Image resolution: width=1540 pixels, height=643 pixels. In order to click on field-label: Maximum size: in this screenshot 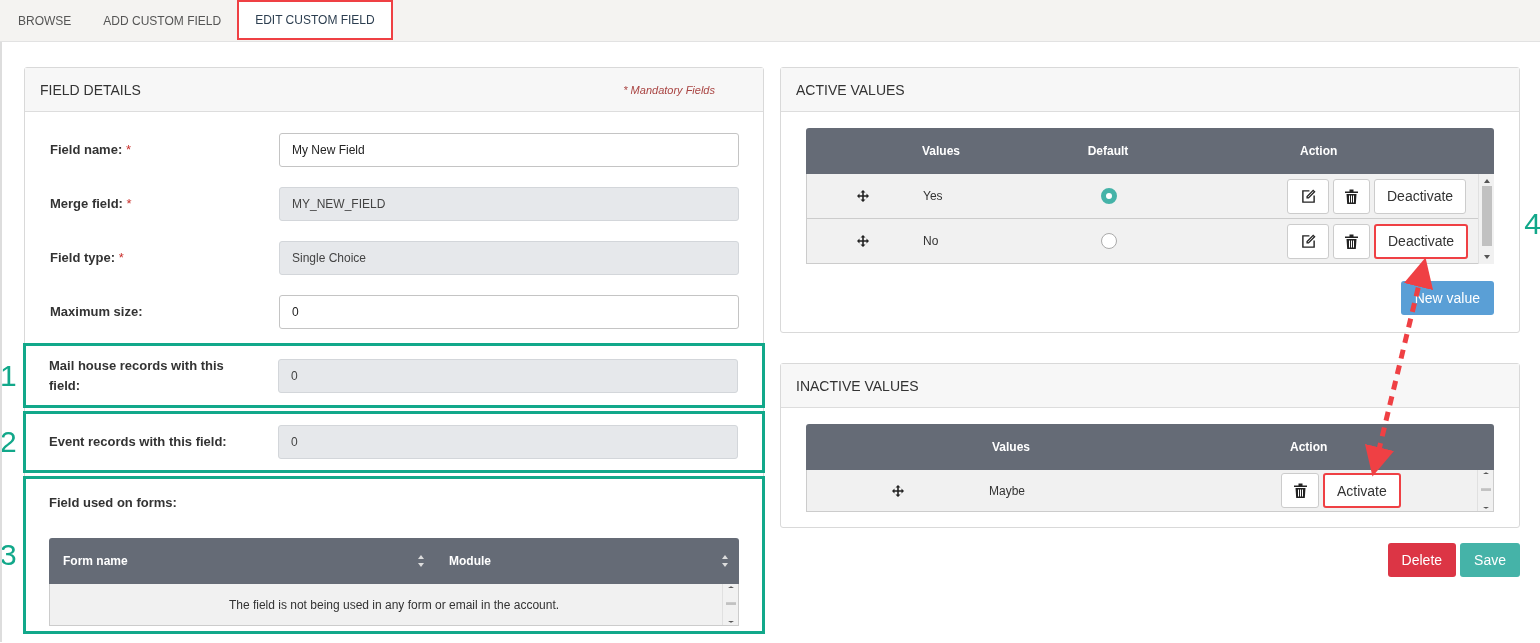, I will do `click(97, 312)`.